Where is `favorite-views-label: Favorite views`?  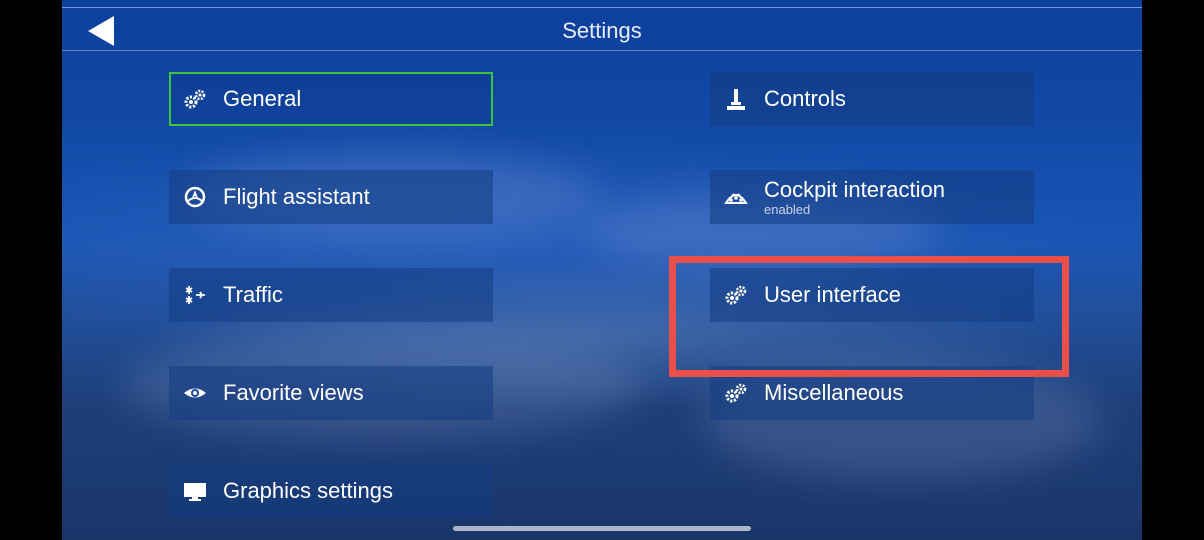
favorite-views-label: Favorite views is located at coordinates (293, 392).